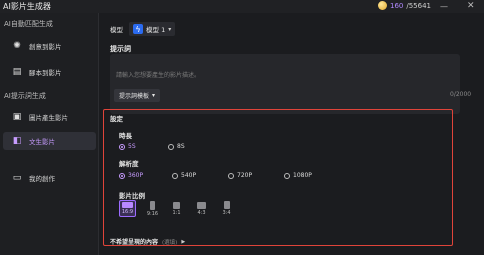  What do you see at coordinates (132, 196) in the screenshot?
I see `aspect-ratio-label: 影片比例` at bounding box center [132, 196].